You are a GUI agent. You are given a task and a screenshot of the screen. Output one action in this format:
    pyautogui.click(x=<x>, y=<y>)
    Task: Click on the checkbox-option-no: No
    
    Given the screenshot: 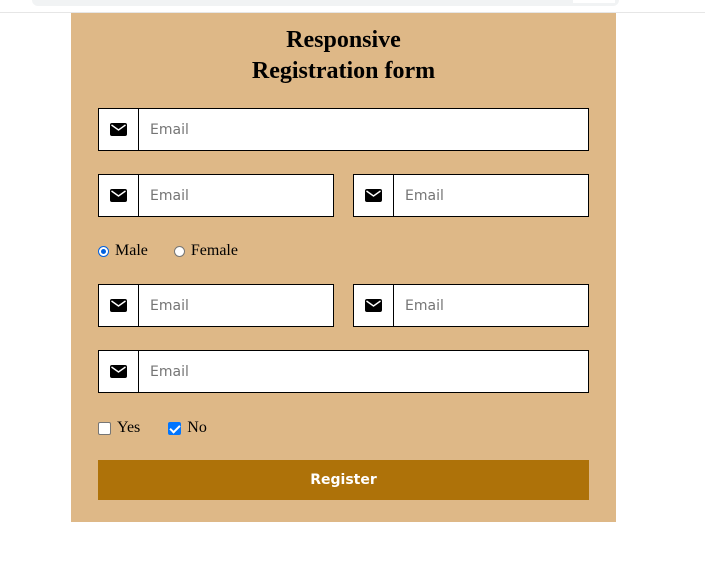 What is the action you would take?
    pyautogui.click(x=187, y=428)
    